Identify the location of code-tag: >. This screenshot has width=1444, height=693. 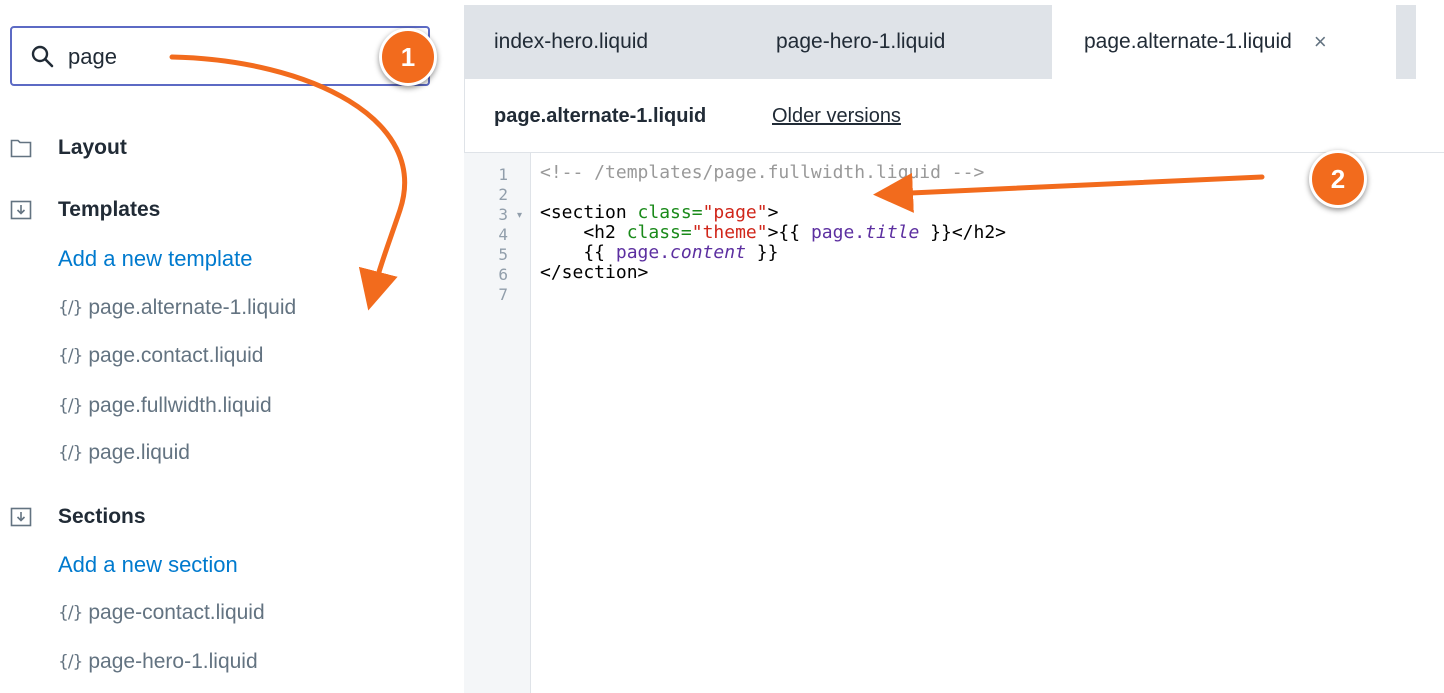
(773, 212).